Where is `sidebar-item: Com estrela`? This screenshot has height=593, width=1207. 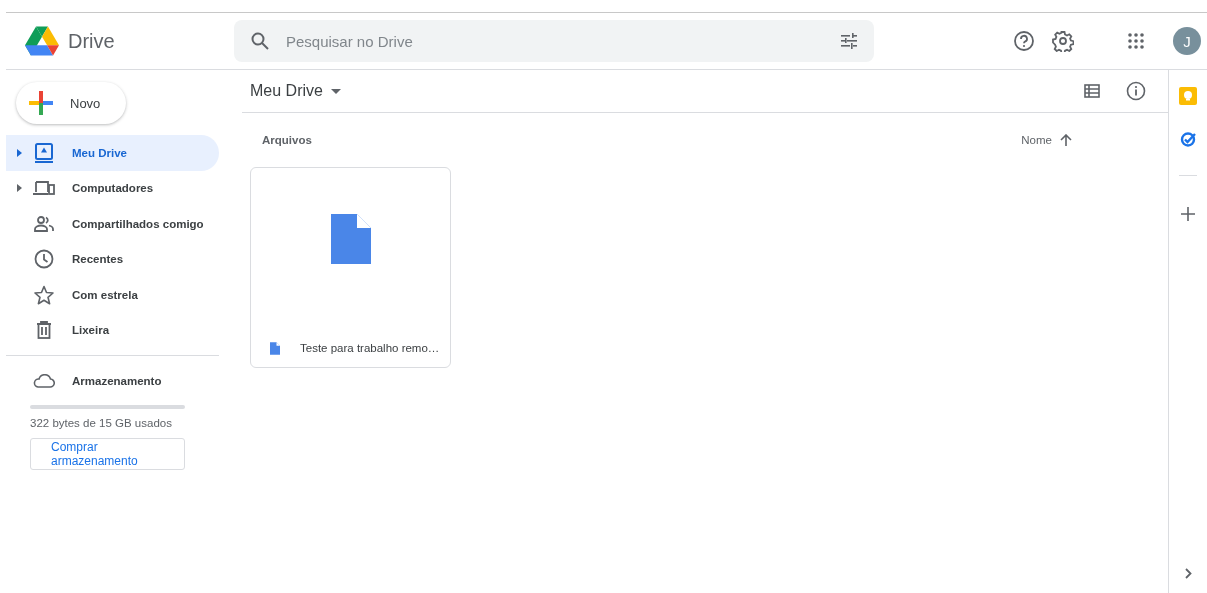 sidebar-item: Com estrela is located at coordinates (112, 295).